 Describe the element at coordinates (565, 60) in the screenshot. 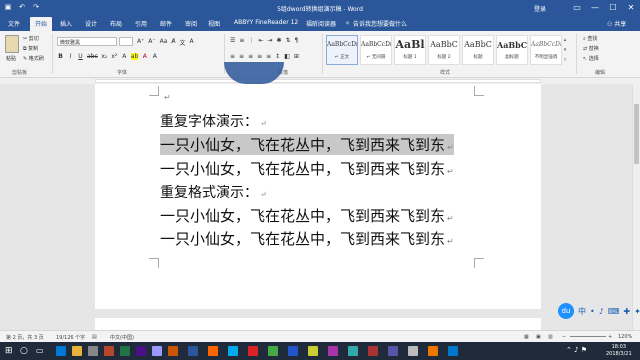

I see `more-icon: ▿` at that location.